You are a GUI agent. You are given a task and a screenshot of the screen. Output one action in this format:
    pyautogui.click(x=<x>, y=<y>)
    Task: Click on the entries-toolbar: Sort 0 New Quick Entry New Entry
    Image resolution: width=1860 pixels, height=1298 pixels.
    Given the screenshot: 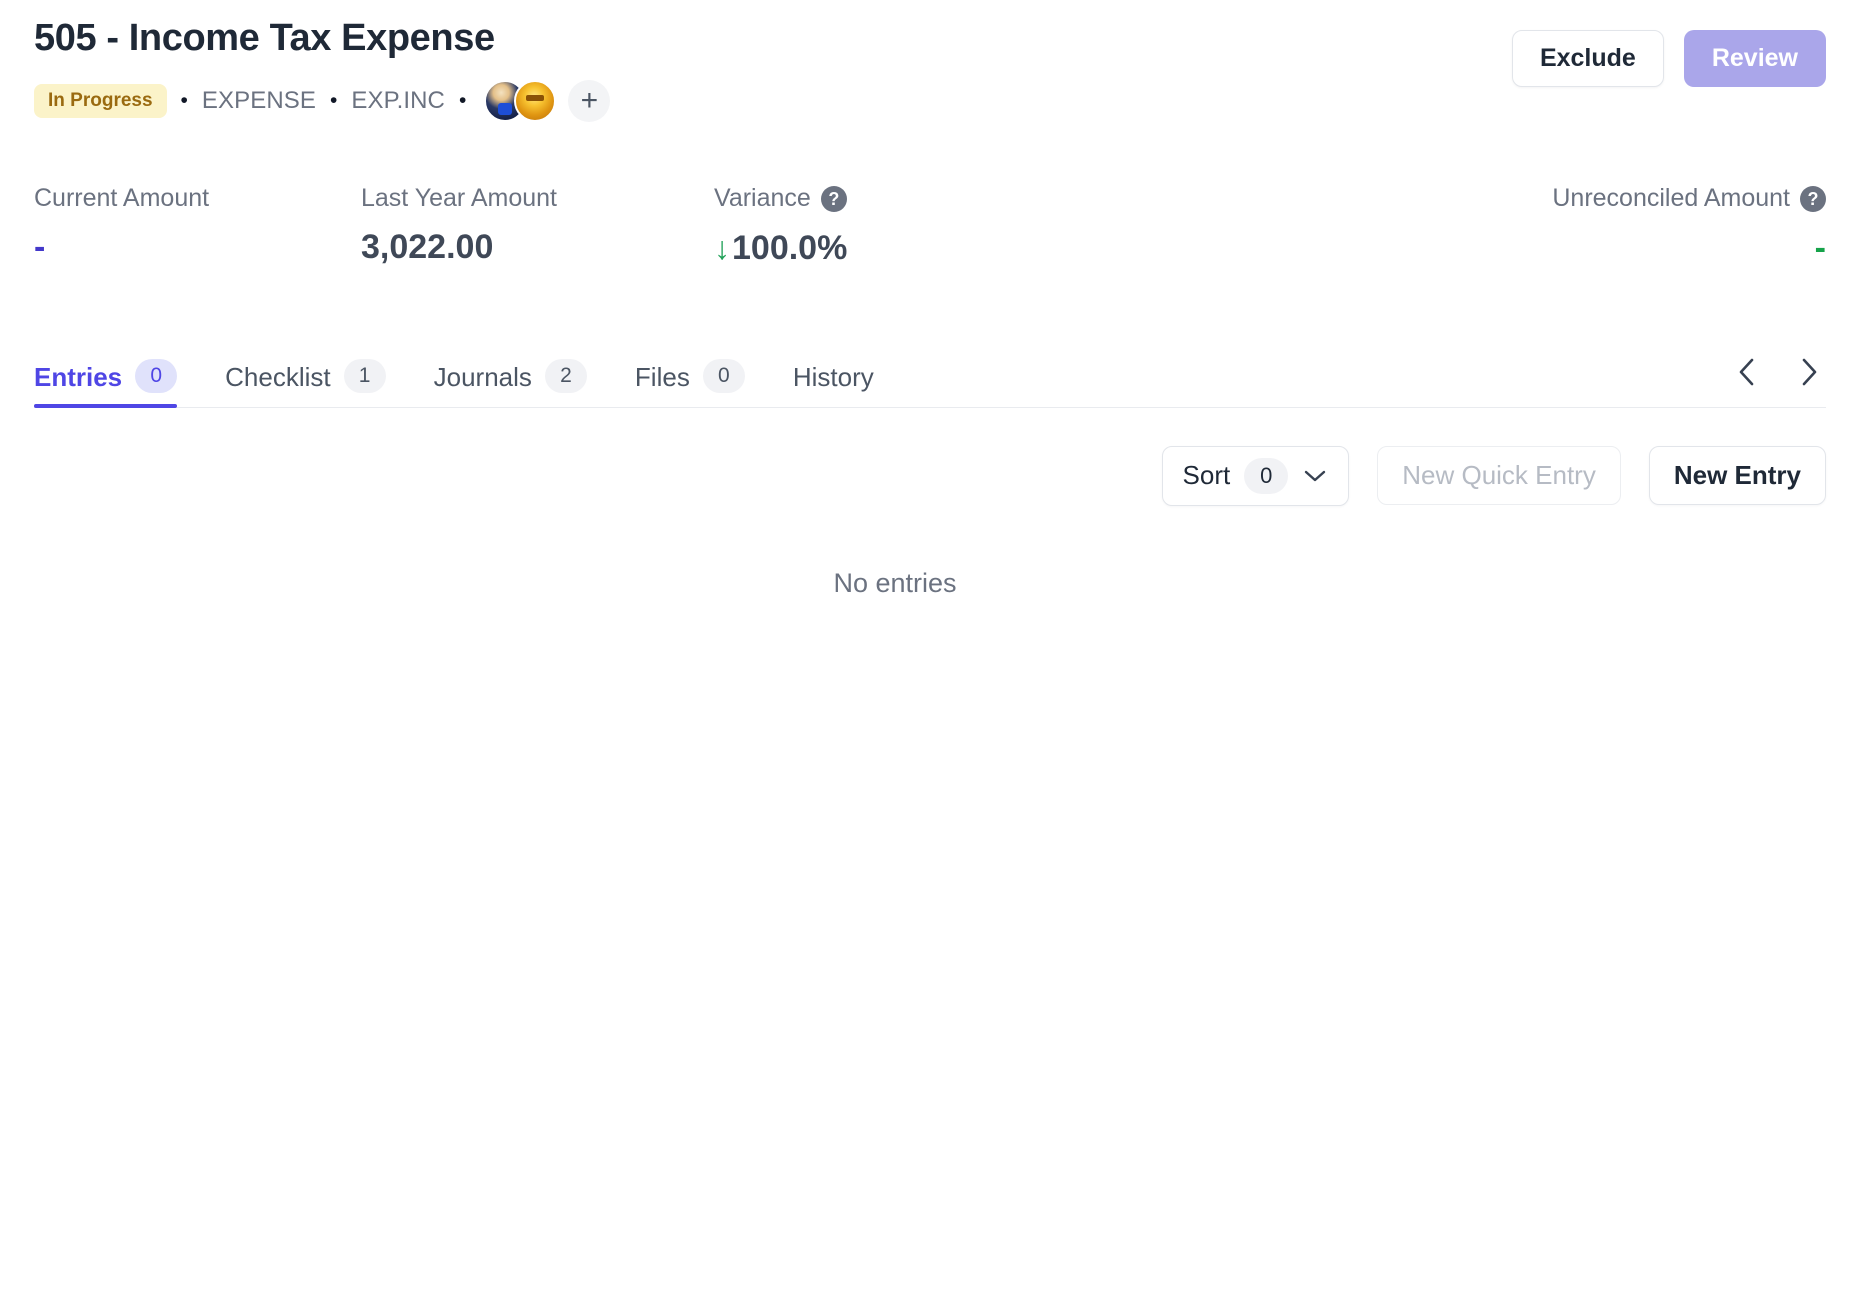 What is the action you would take?
    pyautogui.click(x=930, y=475)
    